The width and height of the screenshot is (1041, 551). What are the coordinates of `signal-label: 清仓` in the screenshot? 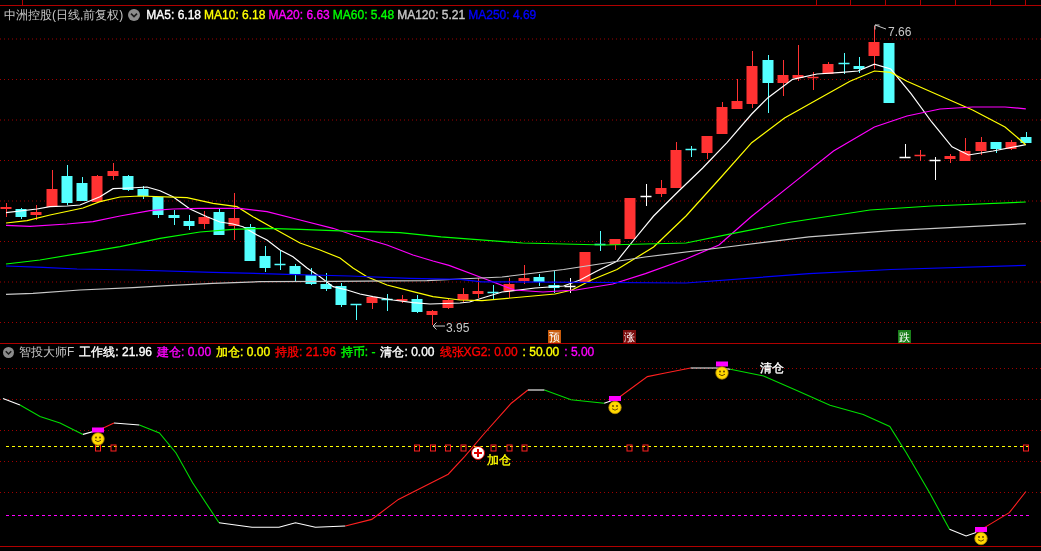 It's located at (772, 368).